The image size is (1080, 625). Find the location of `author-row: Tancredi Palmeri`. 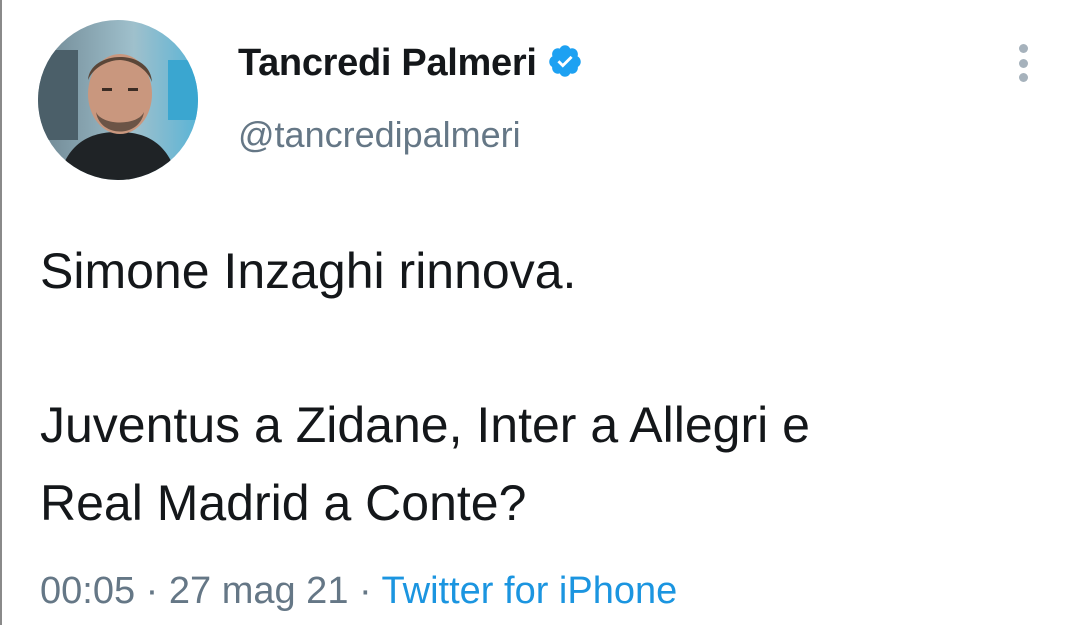

author-row: Tancredi Palmeri is located at coordinates (410, 63).